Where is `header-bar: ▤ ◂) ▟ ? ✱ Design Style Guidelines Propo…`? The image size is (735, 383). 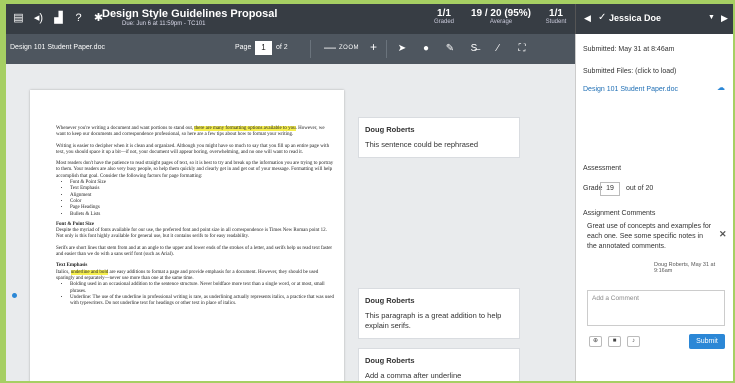
header-bar: ▤ ◂) ▟ ? ✱ Design Style Guidelines Propo… is located at coordinates (290, 19).